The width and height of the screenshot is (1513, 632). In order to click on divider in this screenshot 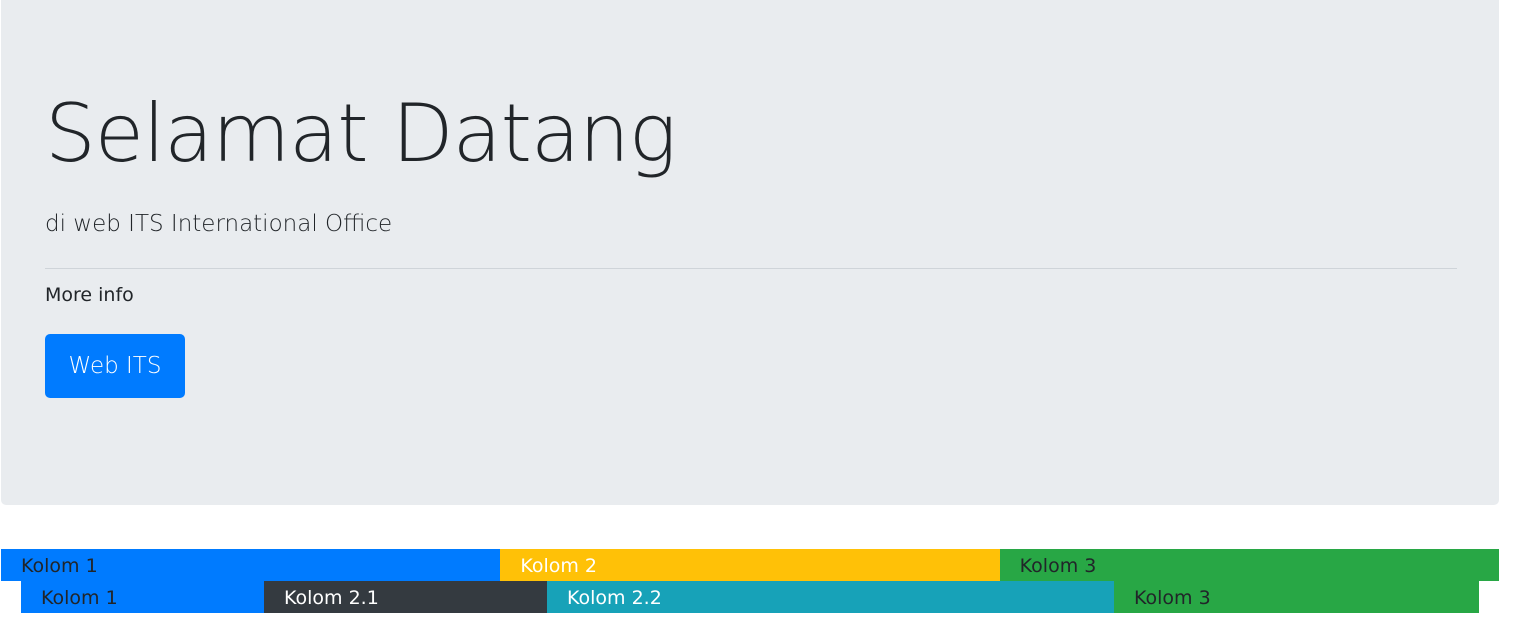, I will do `click(751, 268)`.